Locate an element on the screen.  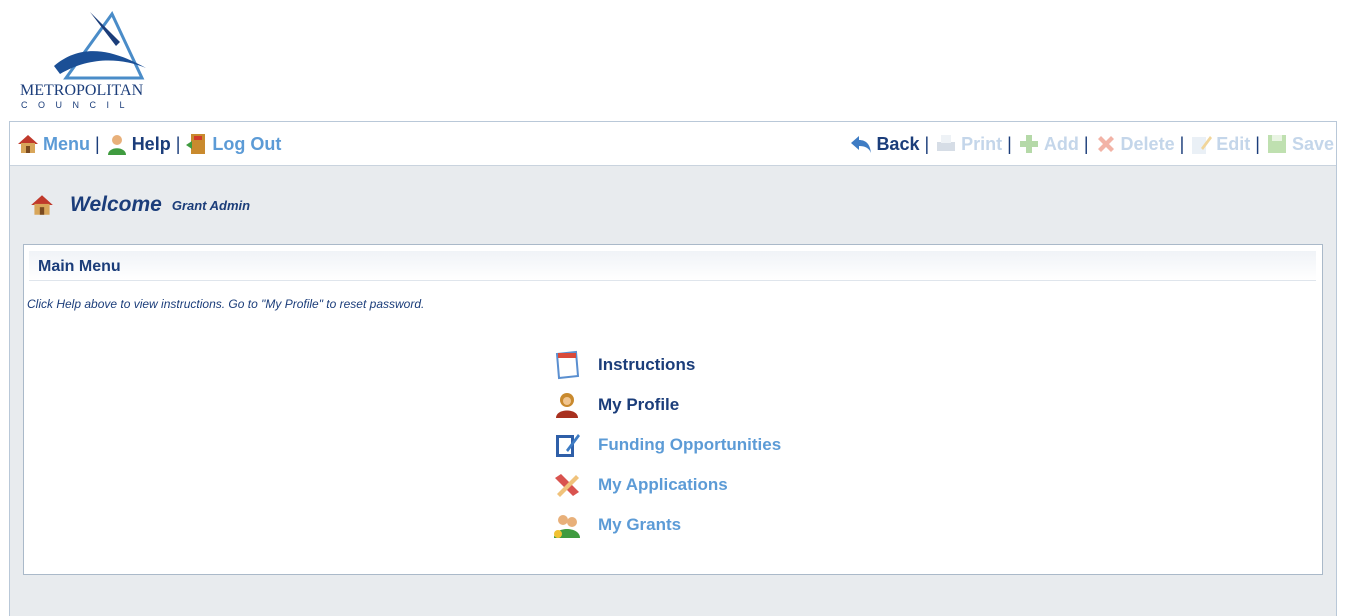
toolbar-left: Menu | Help | Log Out is located at coordinates (148, 144).